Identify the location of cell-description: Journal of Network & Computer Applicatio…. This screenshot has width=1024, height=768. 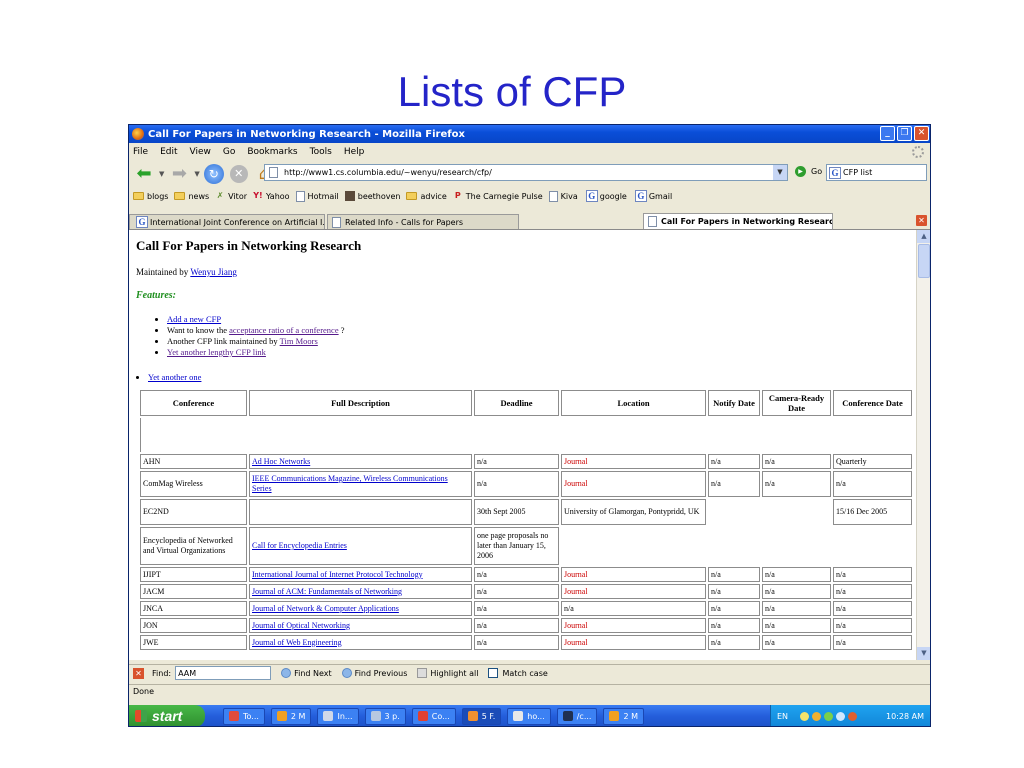
(360, 608).